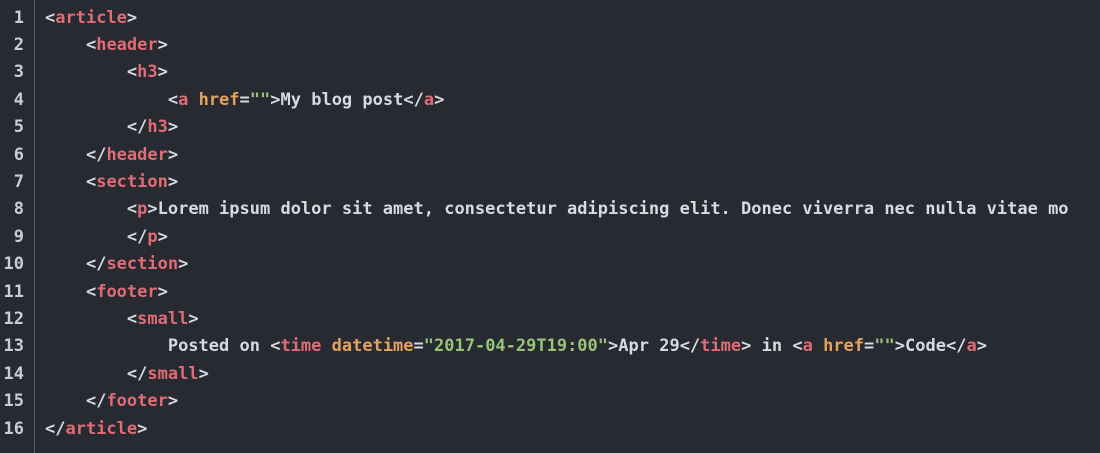  Describe the element at coordinates (111, 182) in the screenshot. I see `code-content: <section>` at that location.